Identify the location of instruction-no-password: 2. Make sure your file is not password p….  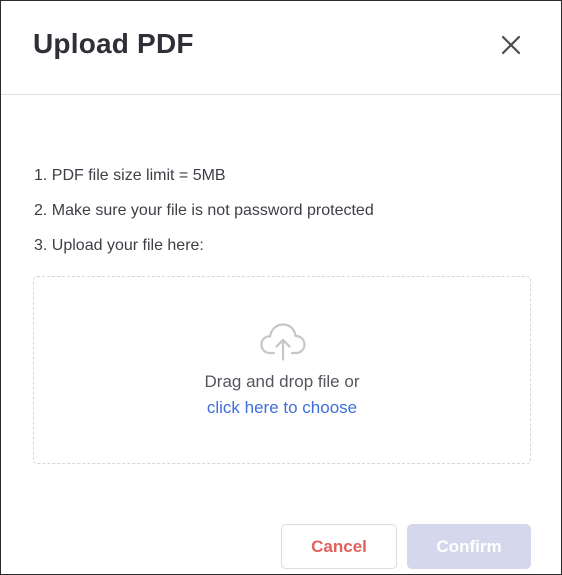
(204, 210).